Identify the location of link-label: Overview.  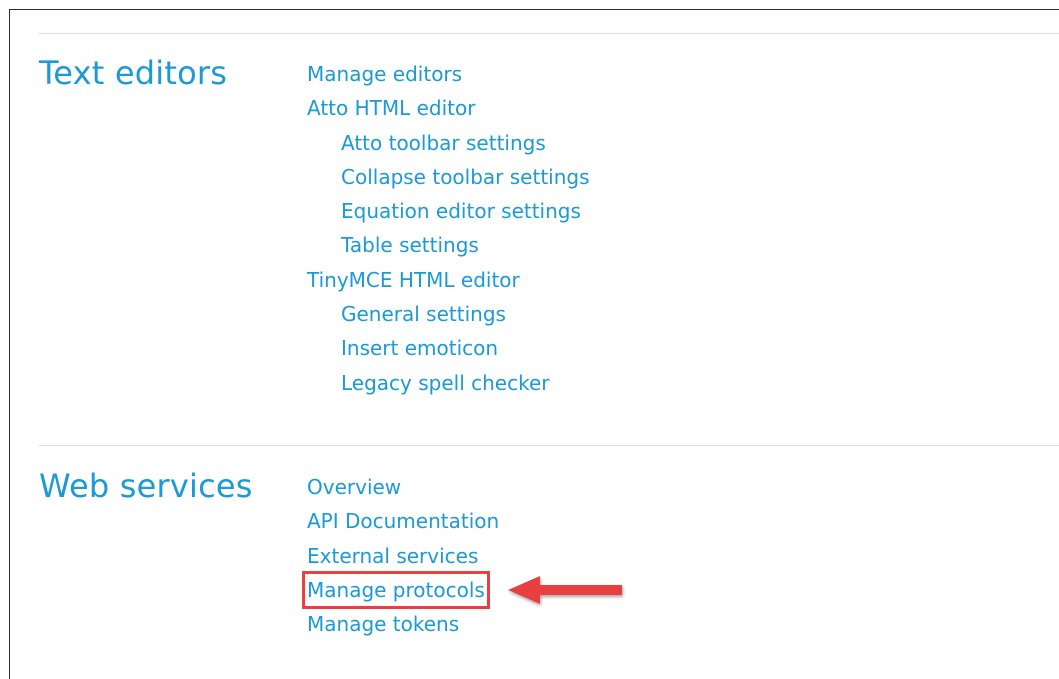
(354, 487).